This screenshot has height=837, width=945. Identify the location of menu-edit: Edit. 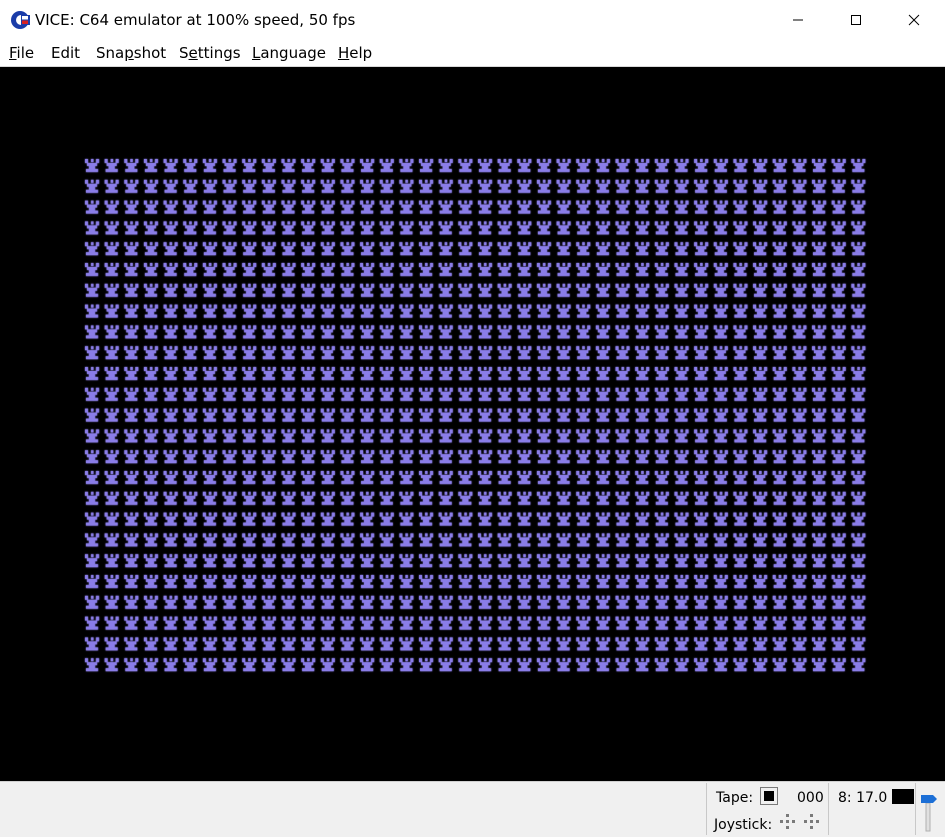
(65, 53).